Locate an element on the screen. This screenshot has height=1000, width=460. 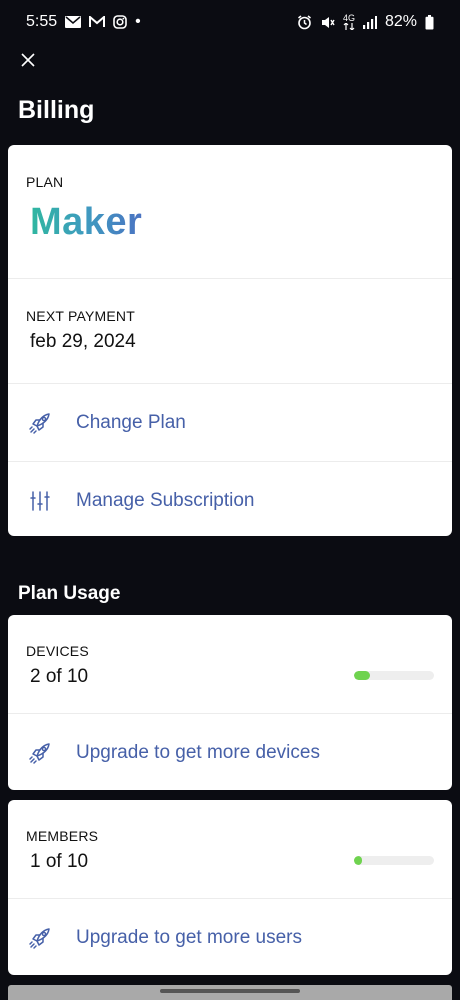
plan-label: PLAN is located at coordinates (45, 182).